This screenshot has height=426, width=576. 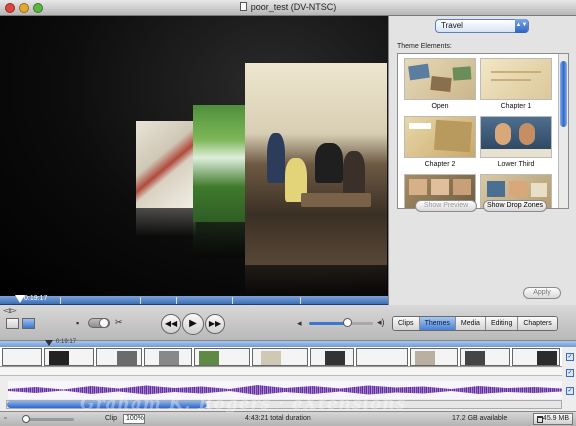 I want to click on theme-element-open: Open, so click(x=440, y=84).